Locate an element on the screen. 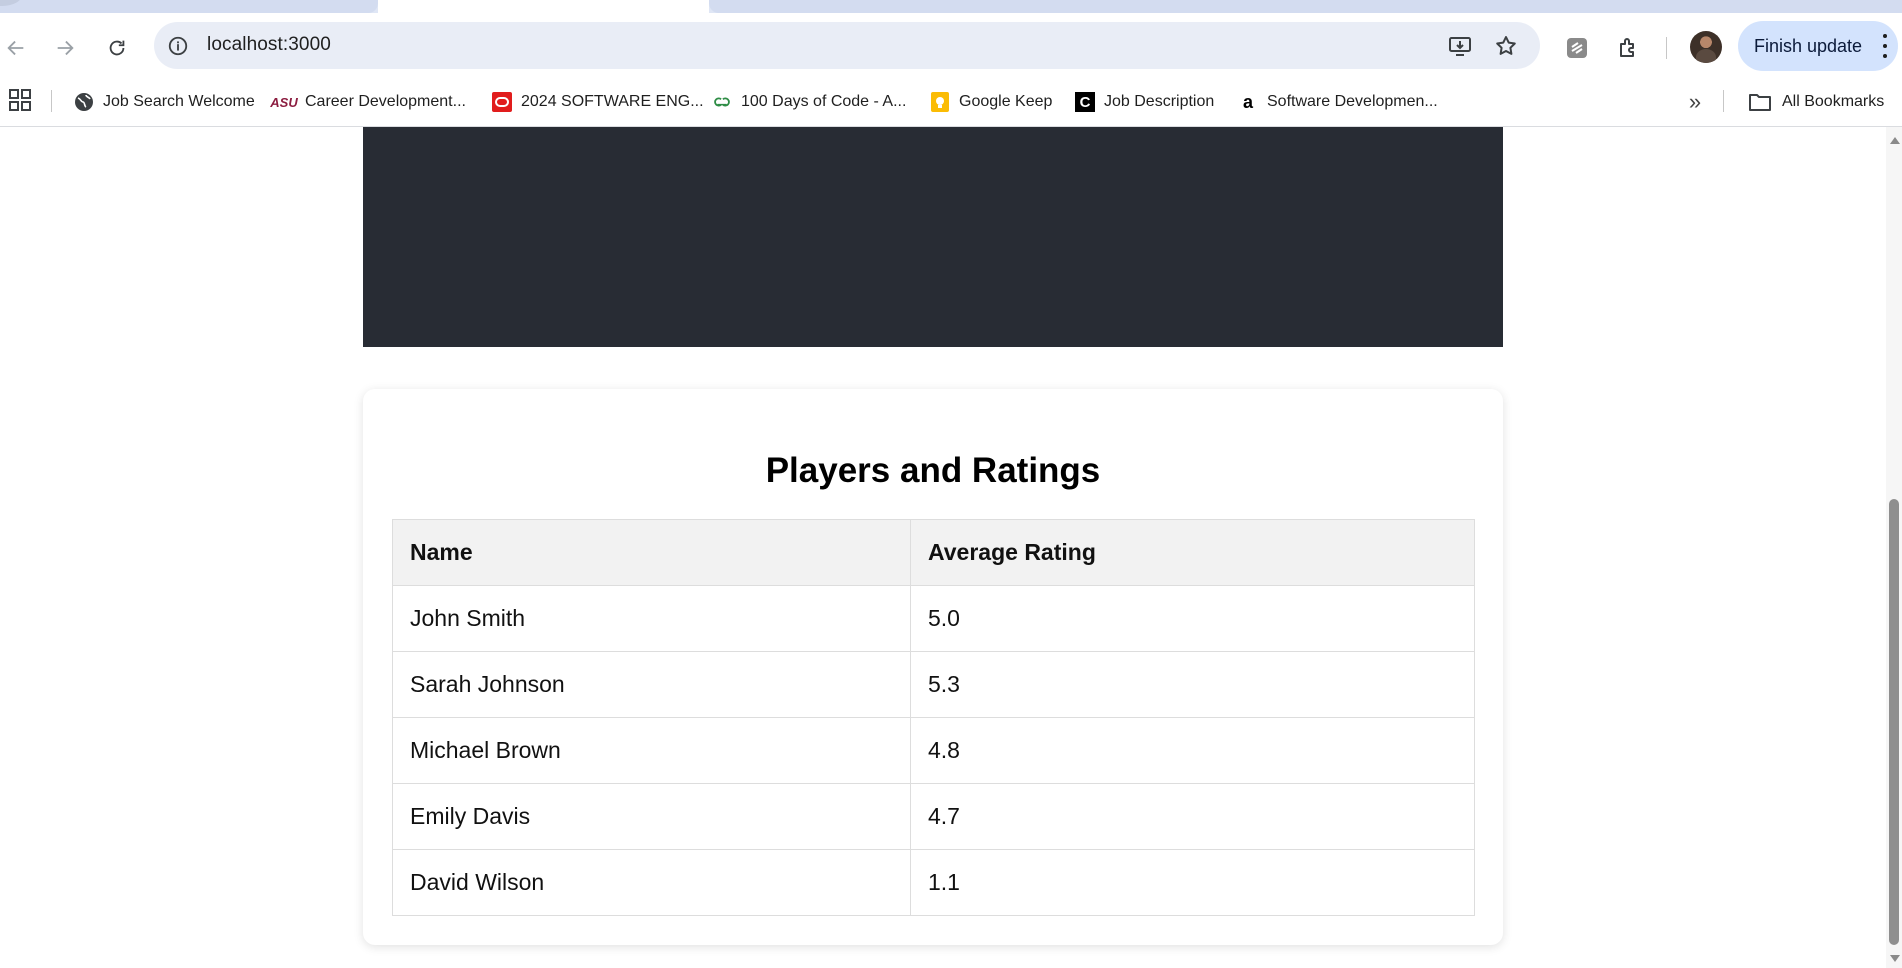  all-bookmarks-button: All Bookmarks is located at coordinates (1816, 102).